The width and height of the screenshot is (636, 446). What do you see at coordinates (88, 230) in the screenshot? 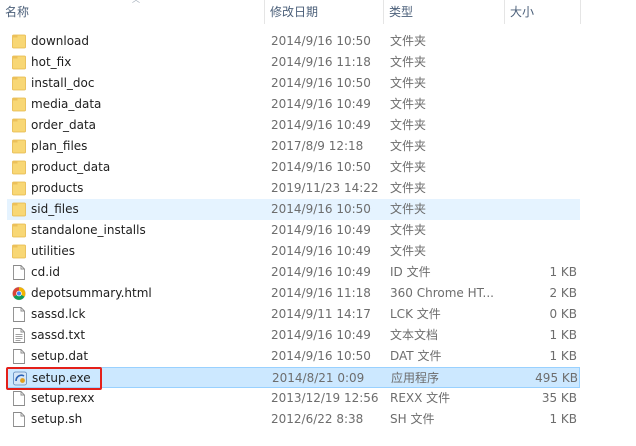
I see `file-name: standalone_installs` at bounding box center [88, 230].